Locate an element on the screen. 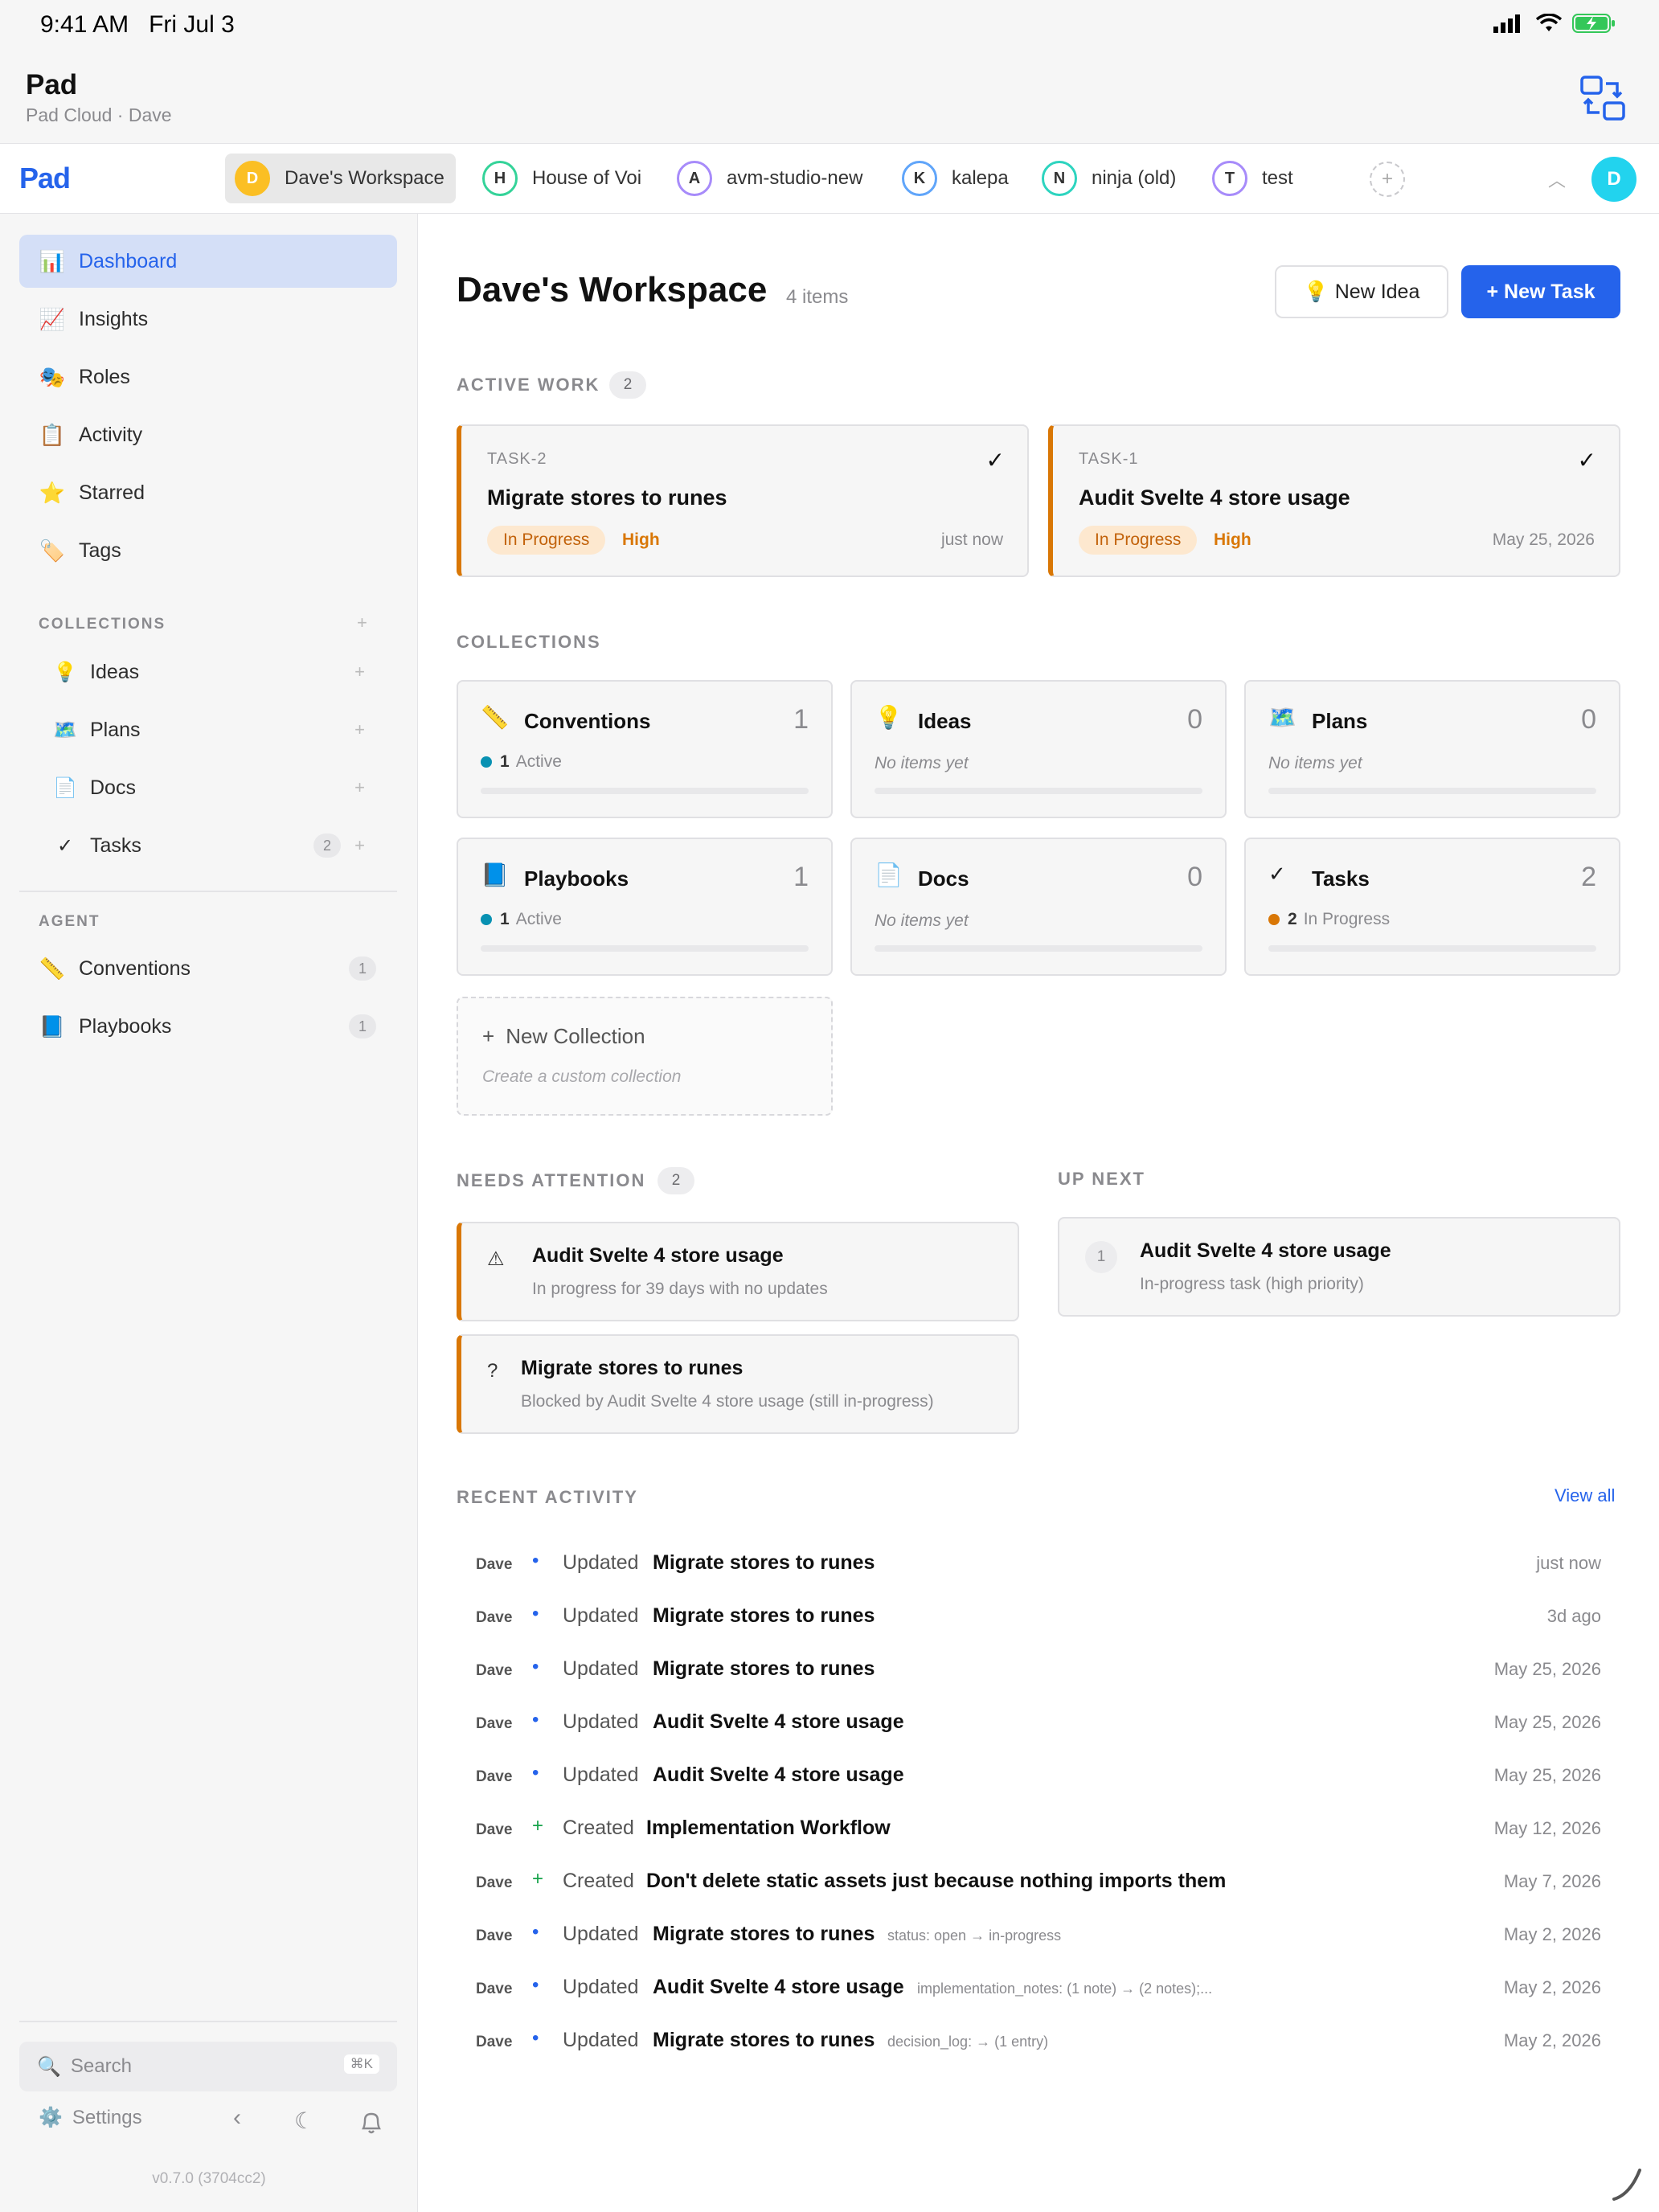 The image size is (1659, 2212). chevron-left-icon: ‹ is located at coordinates (237, 2118).